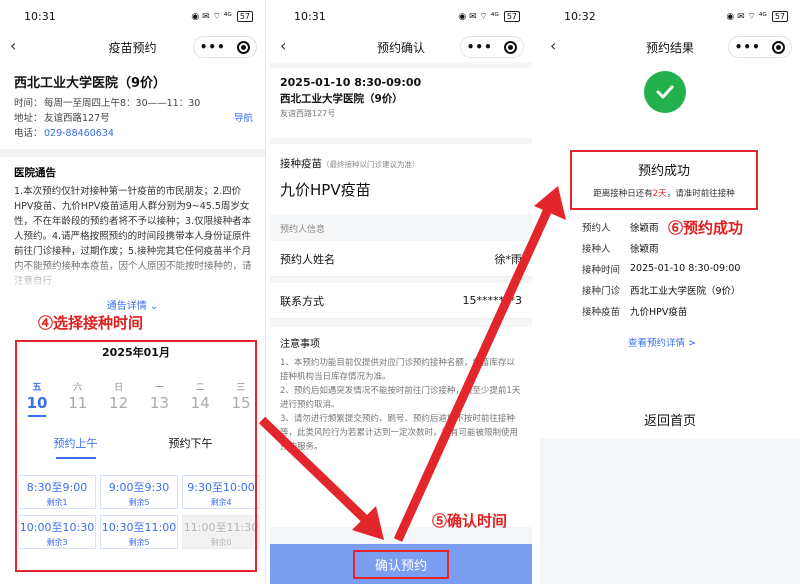 This screenshot has width=800, height=584. I want to click on nav-bar: ‹ 预约确认 •••, so click(401, 47).